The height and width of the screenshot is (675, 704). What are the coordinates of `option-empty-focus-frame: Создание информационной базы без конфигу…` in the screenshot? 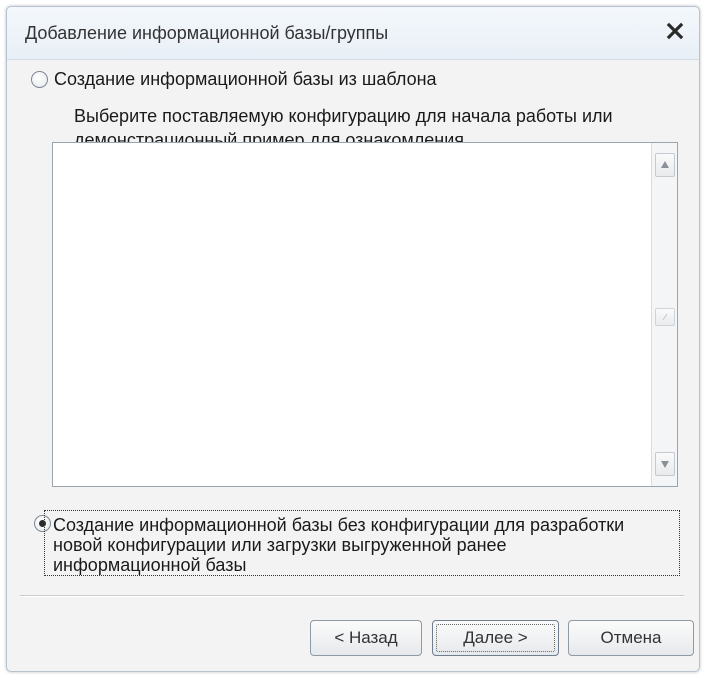 It's located at (362, 543).